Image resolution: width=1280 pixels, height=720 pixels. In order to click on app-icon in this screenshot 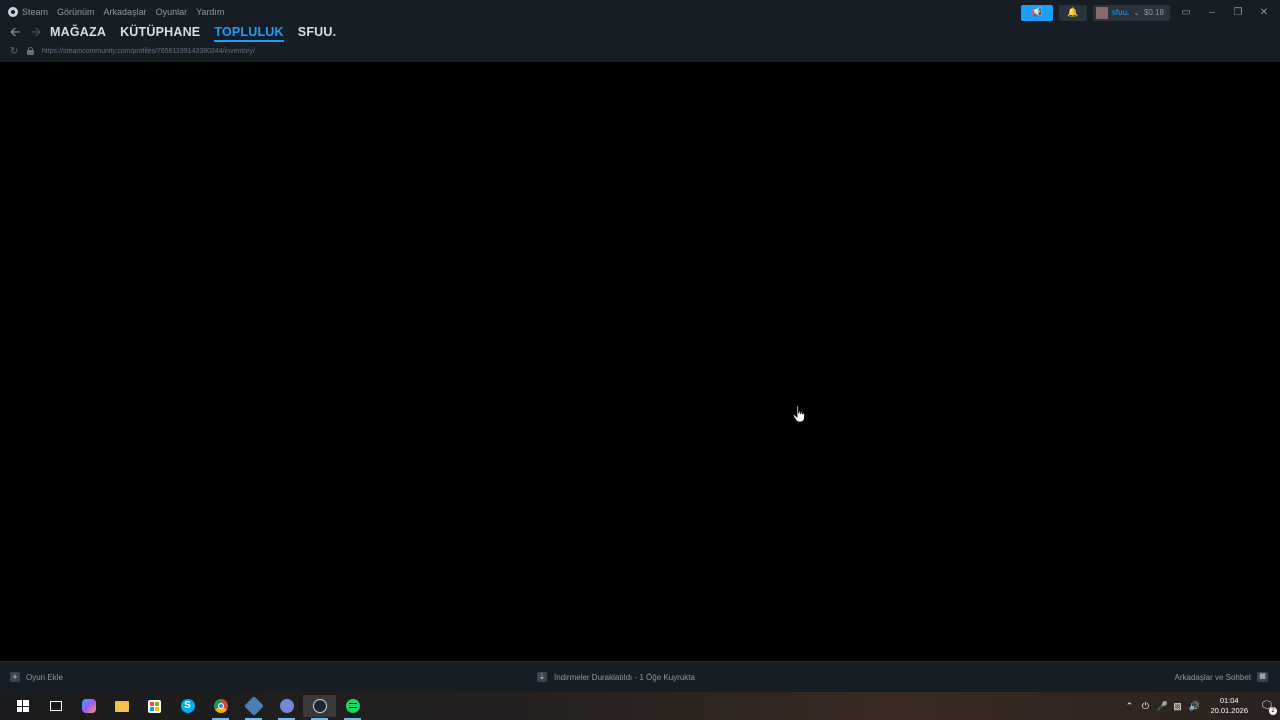, I will do `click(253, 706)`.